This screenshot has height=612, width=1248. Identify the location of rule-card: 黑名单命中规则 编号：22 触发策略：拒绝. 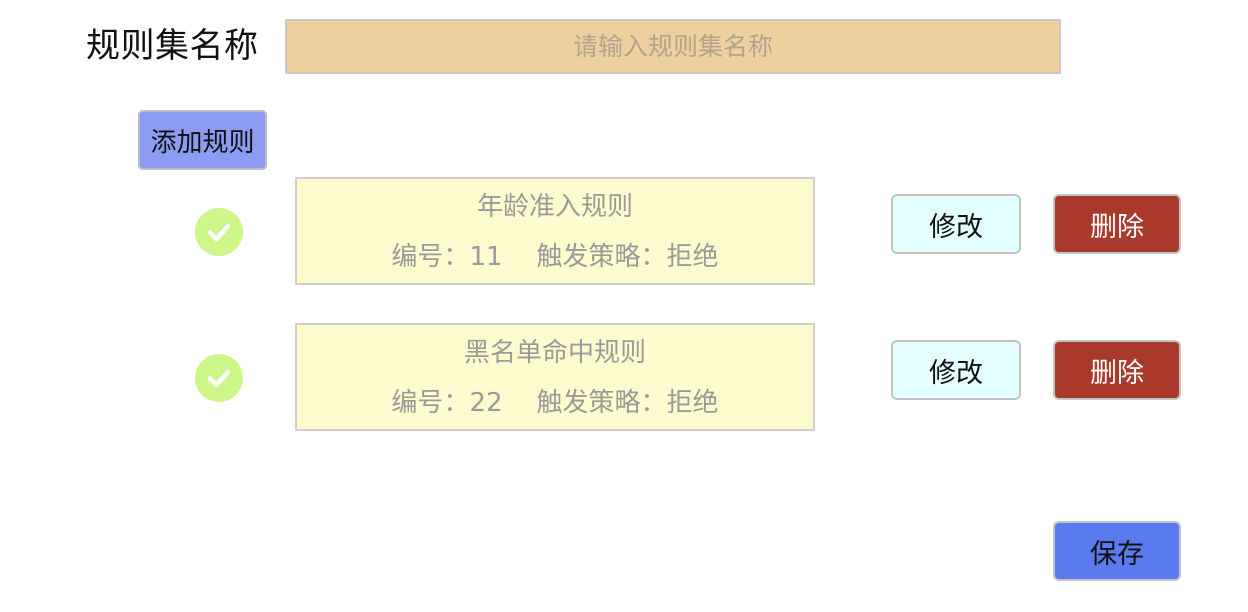
(555, 377).